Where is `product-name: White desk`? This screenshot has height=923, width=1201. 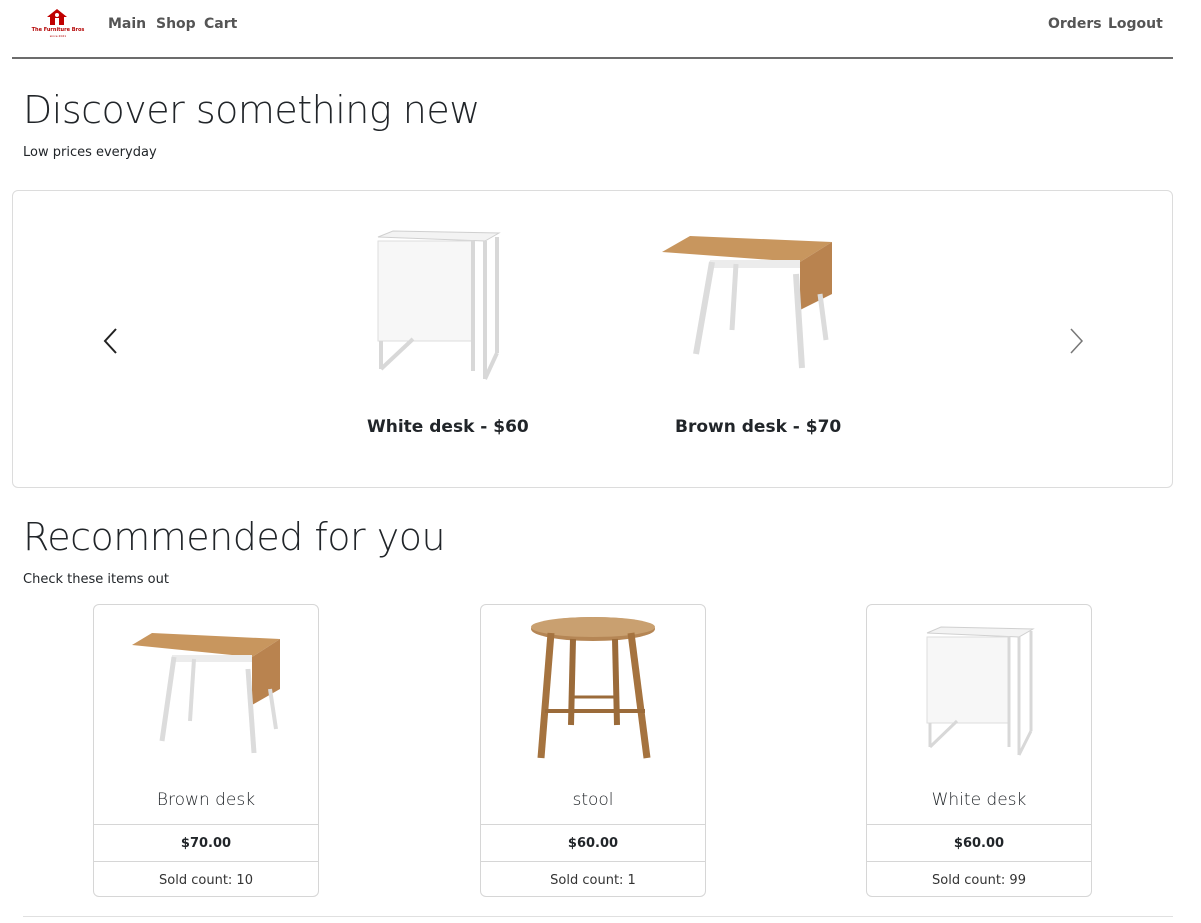 product-name: White desk is located at coordinates (979, 800).